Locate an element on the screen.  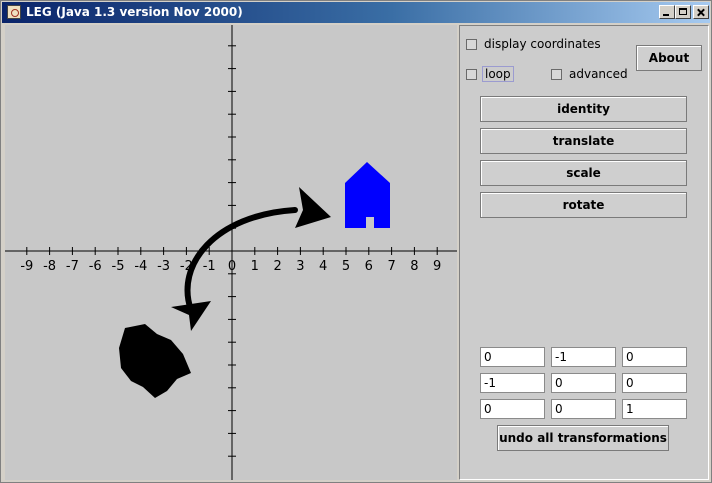
x-tick-label: -6 is located at coordinates (95, 266).